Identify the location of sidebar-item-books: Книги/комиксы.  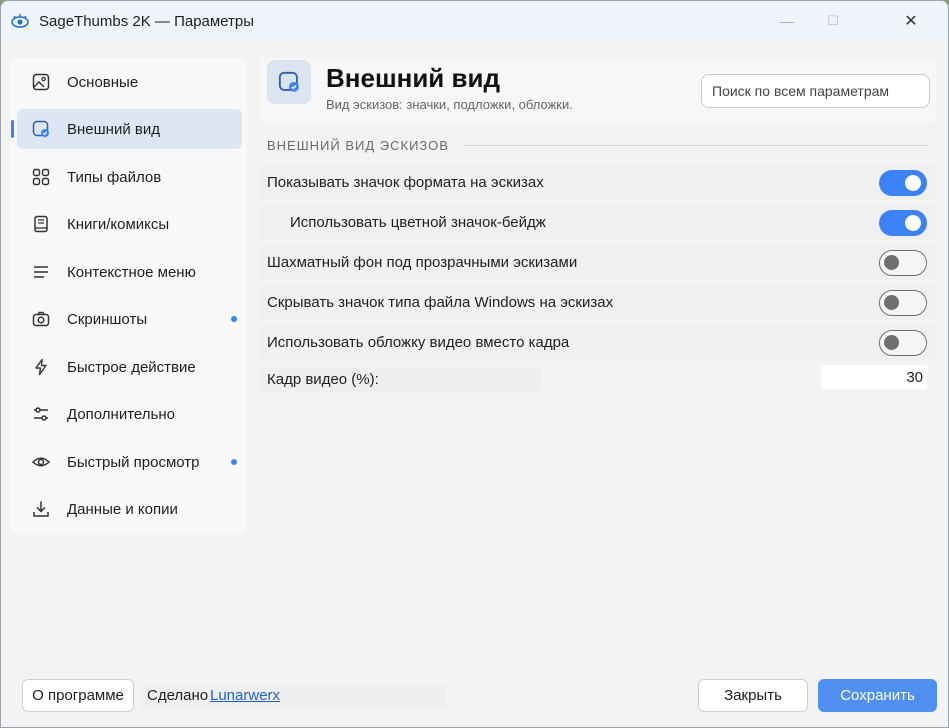
(129, 224).